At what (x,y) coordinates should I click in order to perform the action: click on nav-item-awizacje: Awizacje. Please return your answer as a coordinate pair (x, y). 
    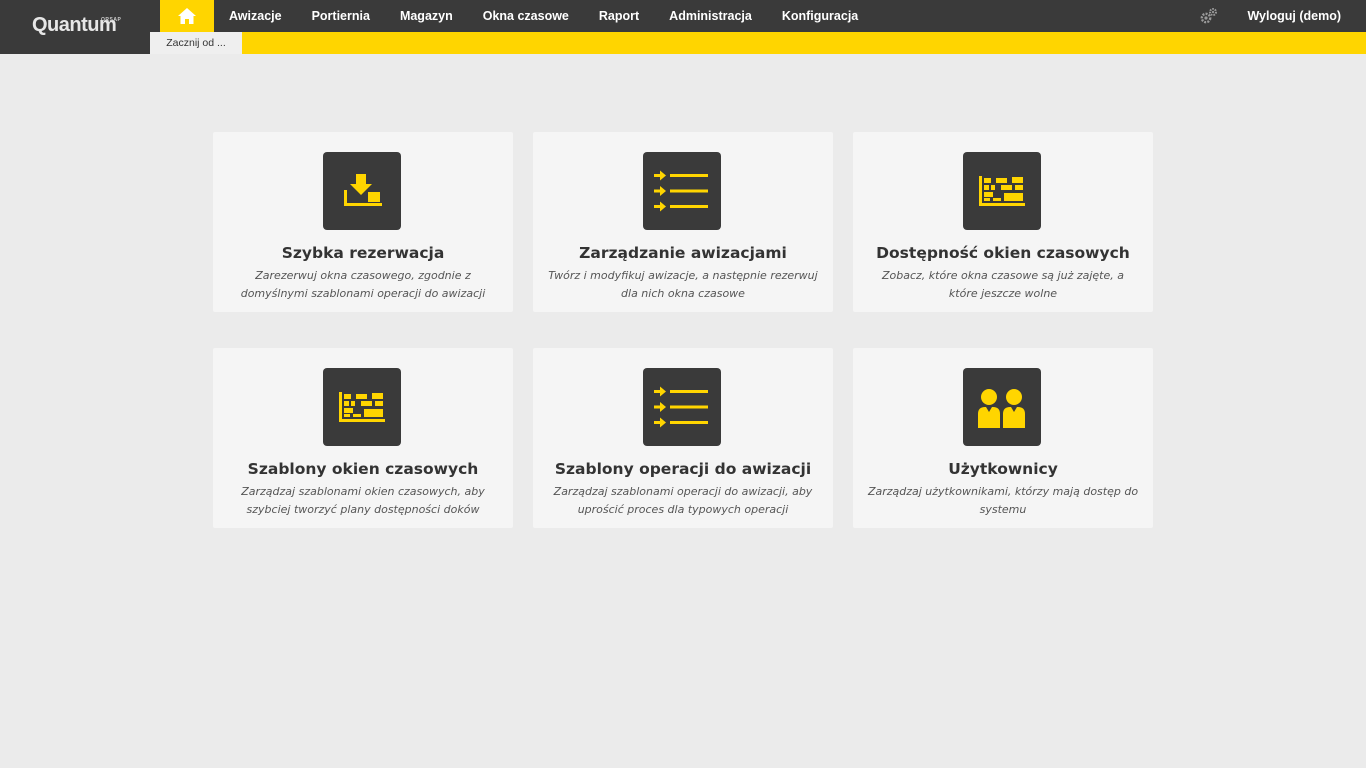
    Looking at the image, I should click on (255, 16).